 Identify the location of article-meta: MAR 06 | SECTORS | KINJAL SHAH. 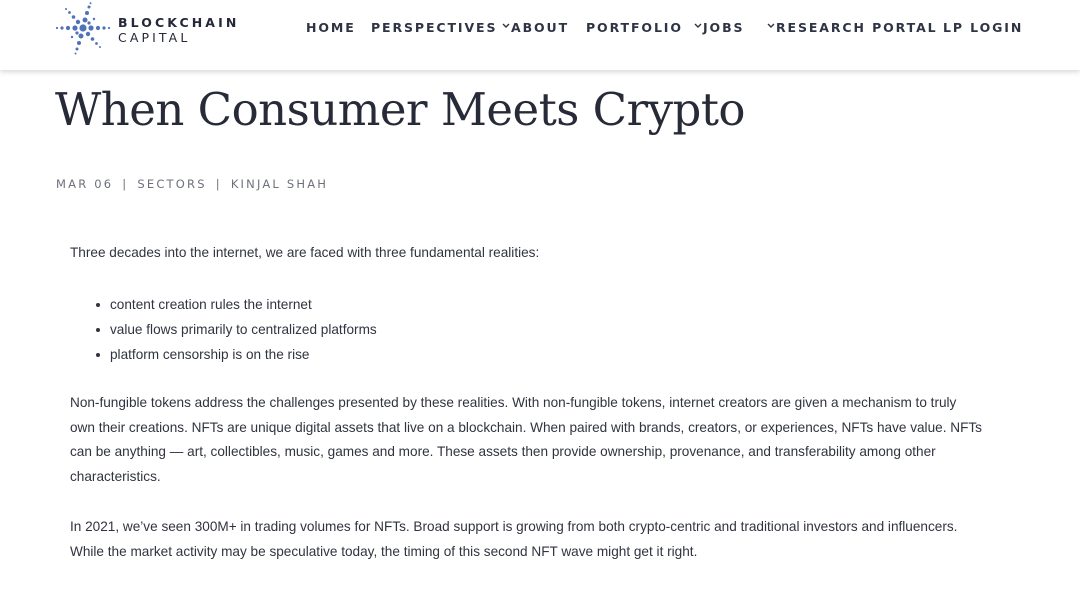
(192, 184).